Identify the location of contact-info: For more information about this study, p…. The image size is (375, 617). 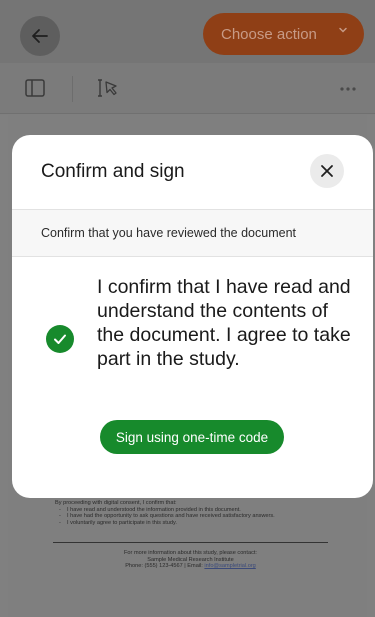
(190, 560).